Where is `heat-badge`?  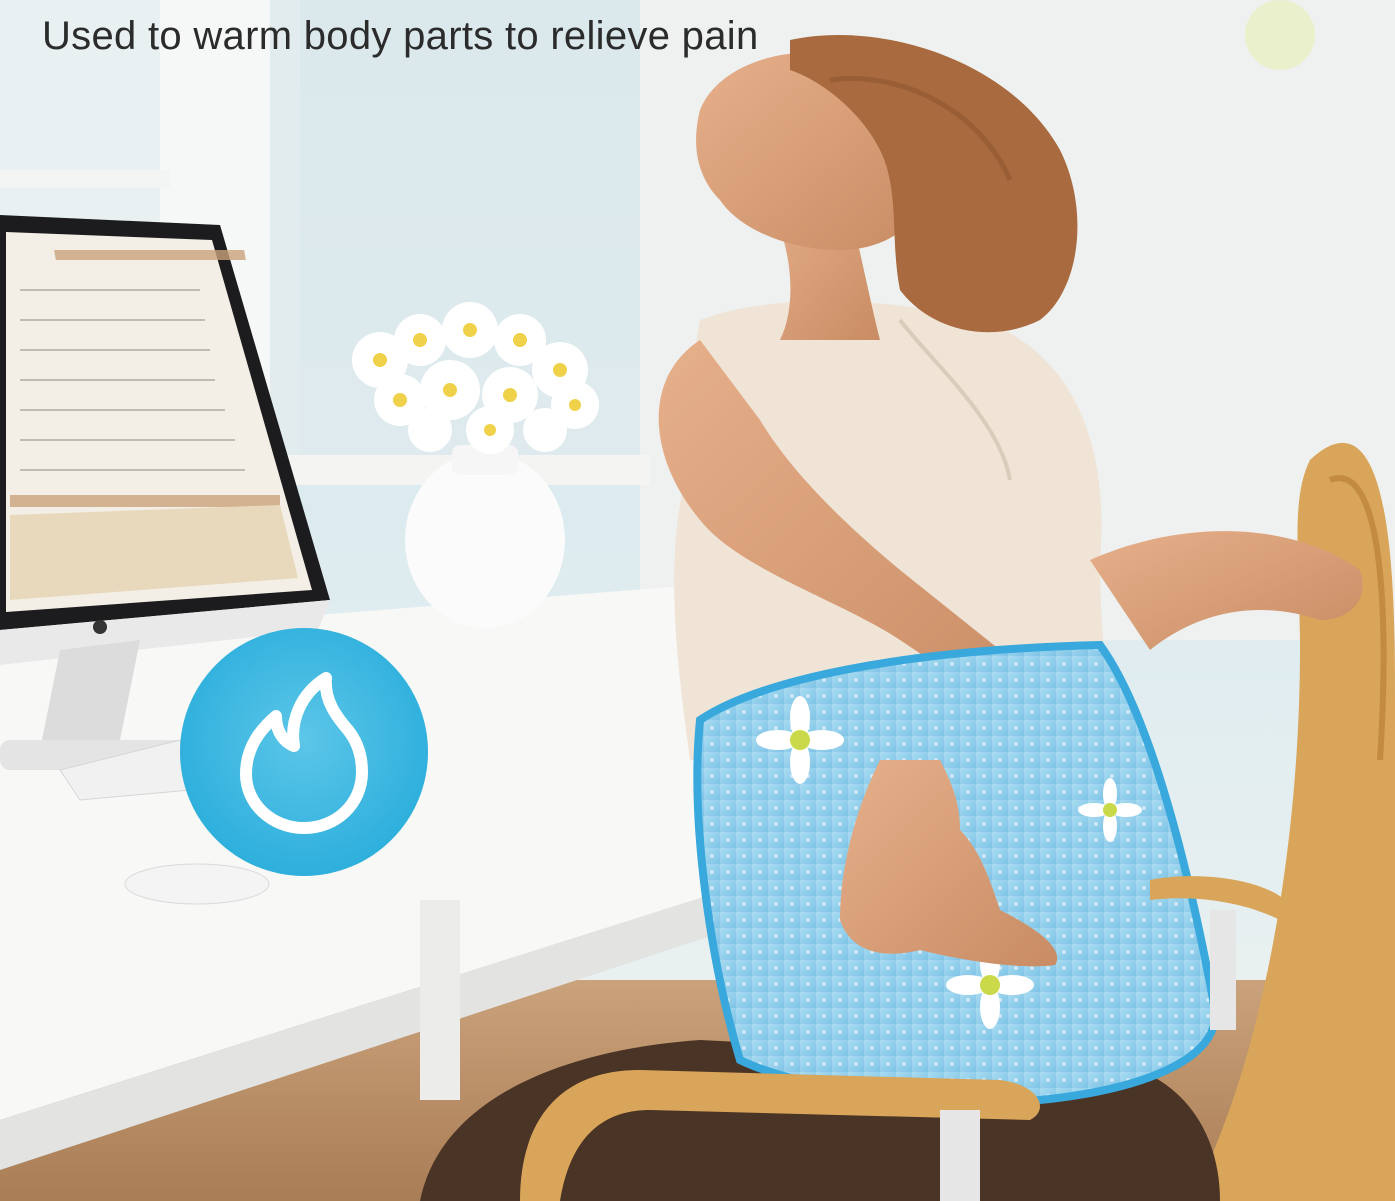
heat-badge is located at coordinates (304, 752).